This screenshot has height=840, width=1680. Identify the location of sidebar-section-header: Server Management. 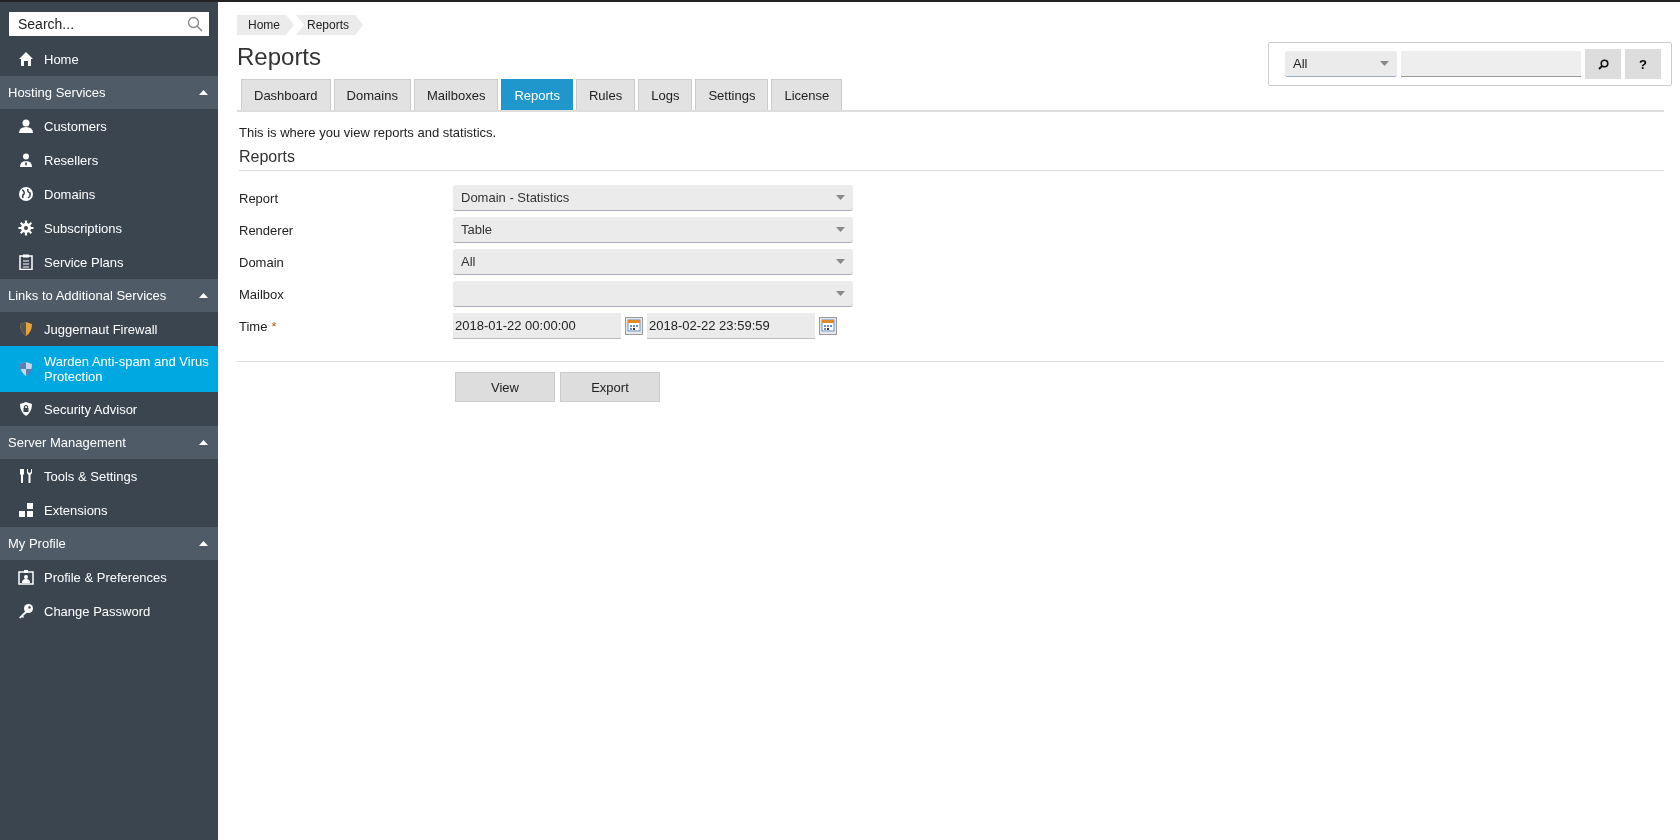
(109, 442).